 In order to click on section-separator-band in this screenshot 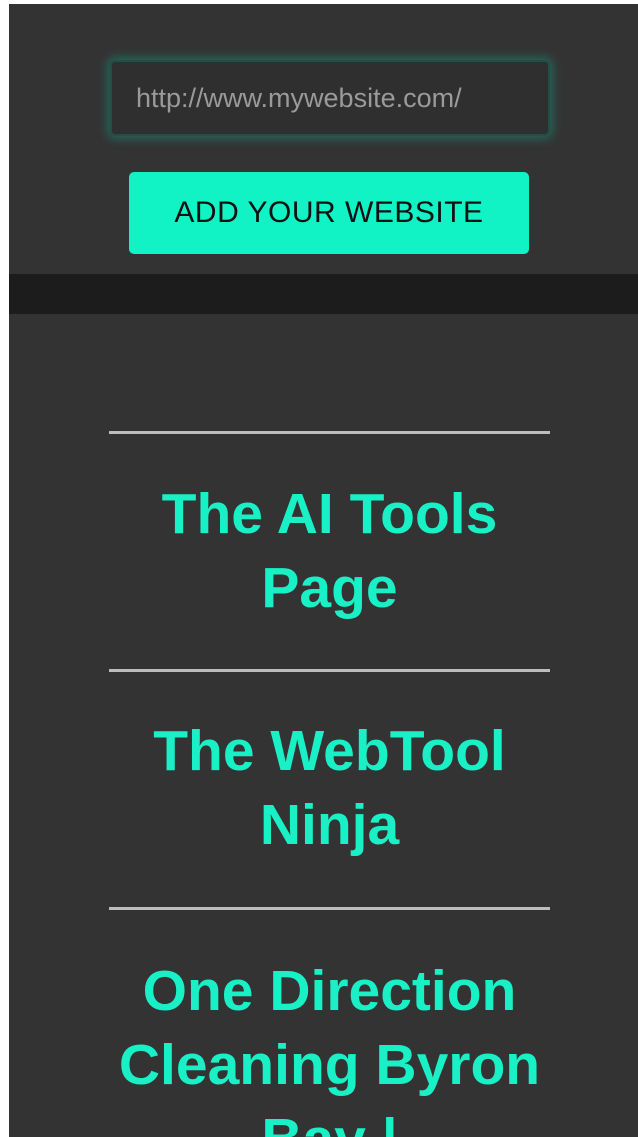, I will do `click(323, 294)`.